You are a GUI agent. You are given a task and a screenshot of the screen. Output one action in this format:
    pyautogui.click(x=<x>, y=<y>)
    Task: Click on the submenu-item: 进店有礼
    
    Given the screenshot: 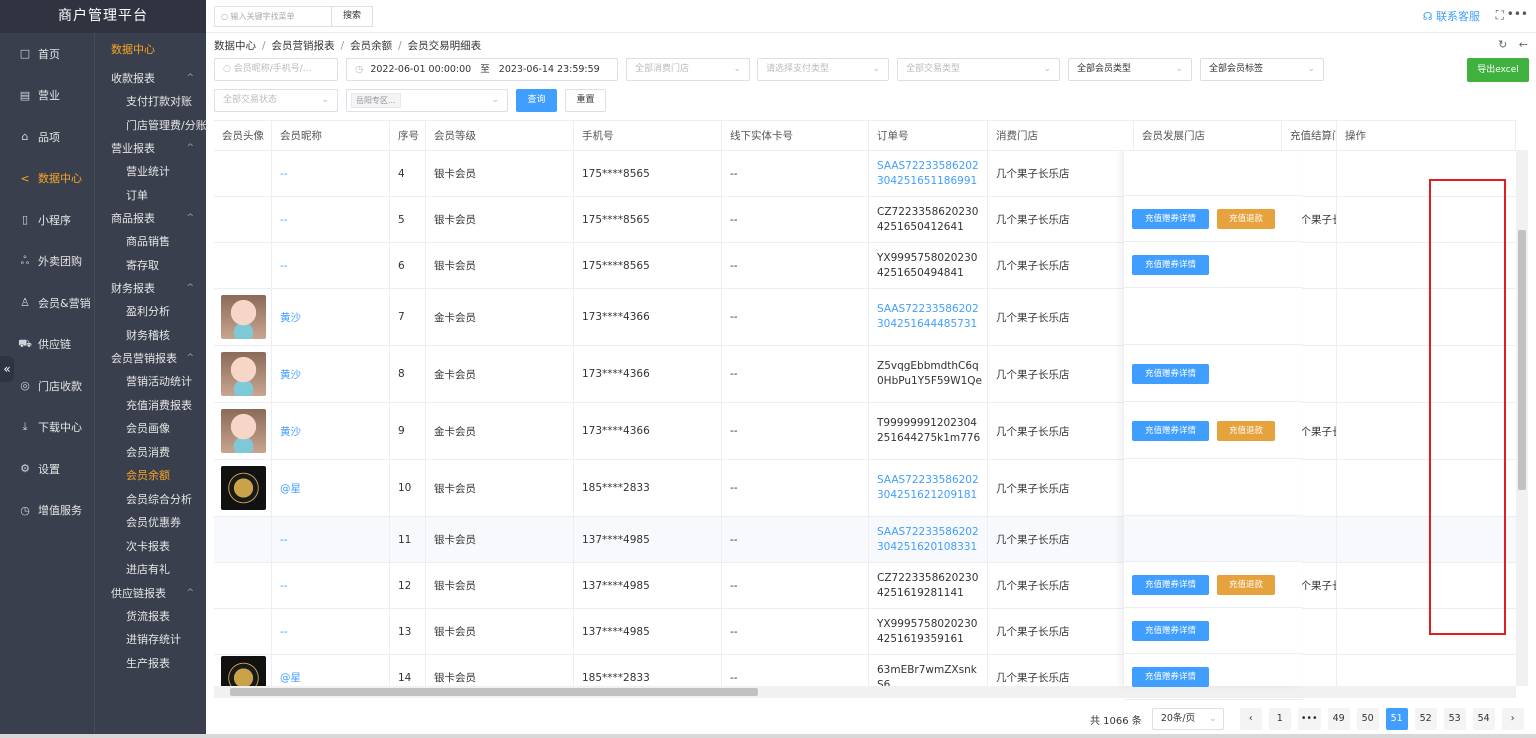 What is the action you would take?
    pyautogui.click(x=150, y=570)
    